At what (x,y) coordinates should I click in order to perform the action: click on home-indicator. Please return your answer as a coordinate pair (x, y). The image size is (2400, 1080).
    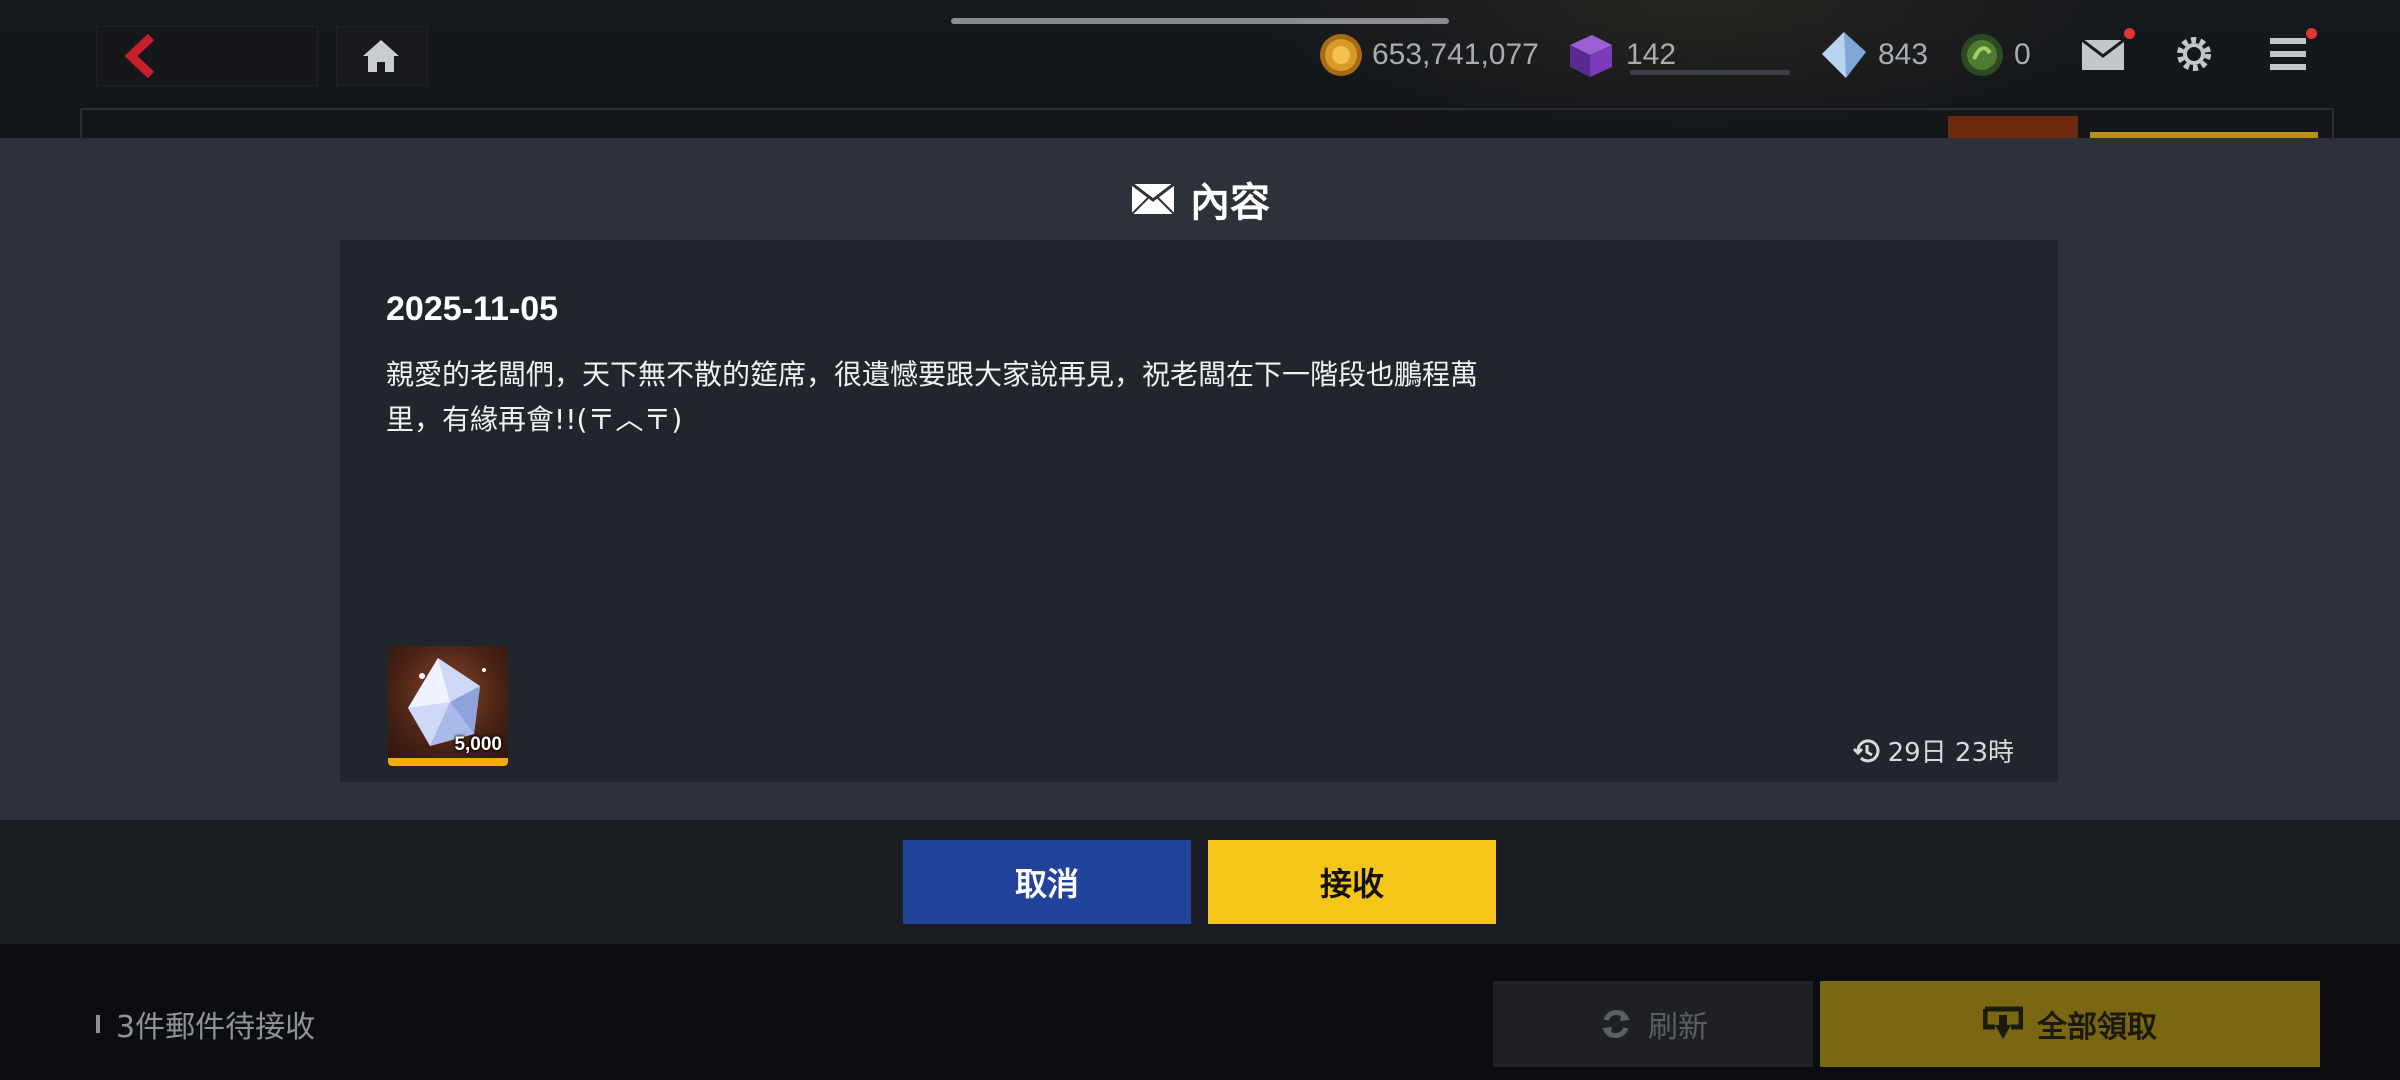
    Looking at the image, I should click on (1200, 21).